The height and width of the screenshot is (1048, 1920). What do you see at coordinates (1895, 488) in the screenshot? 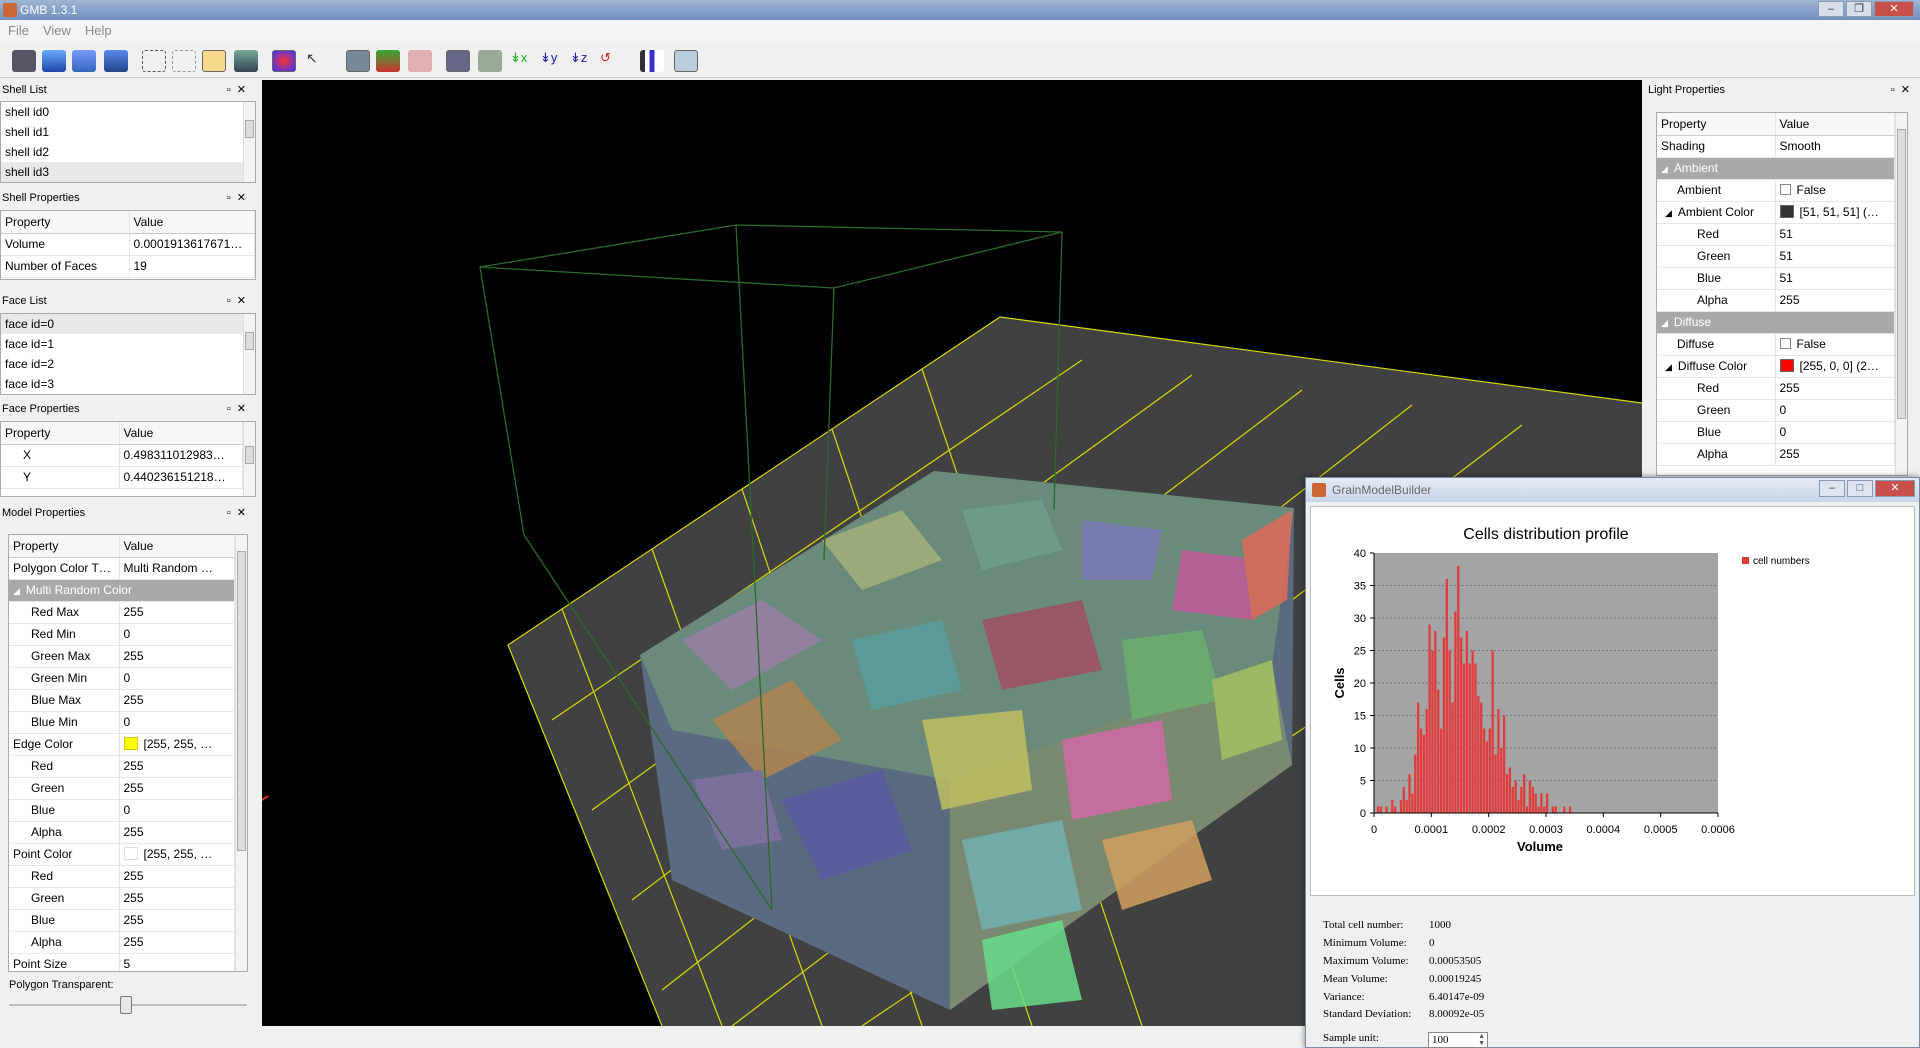
I see `dialog-close-button: ✕` at bounding box center [1895, 488].